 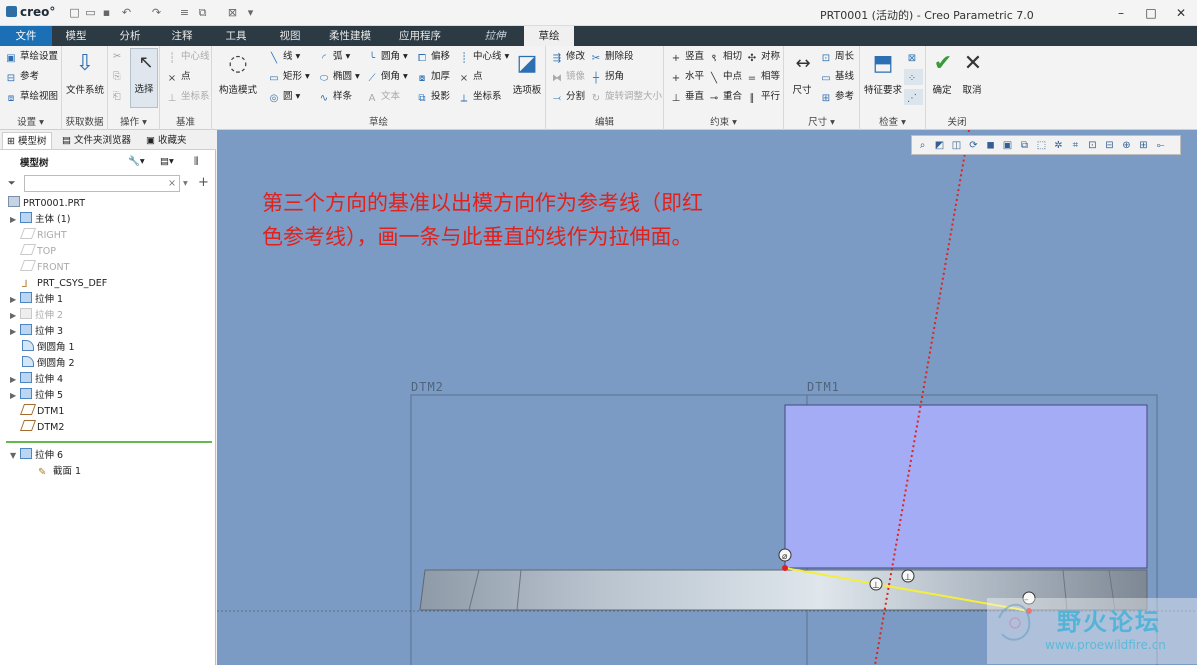 I want to click on thicken-button: ⧇ 加厚, so click(x=433, y=77).